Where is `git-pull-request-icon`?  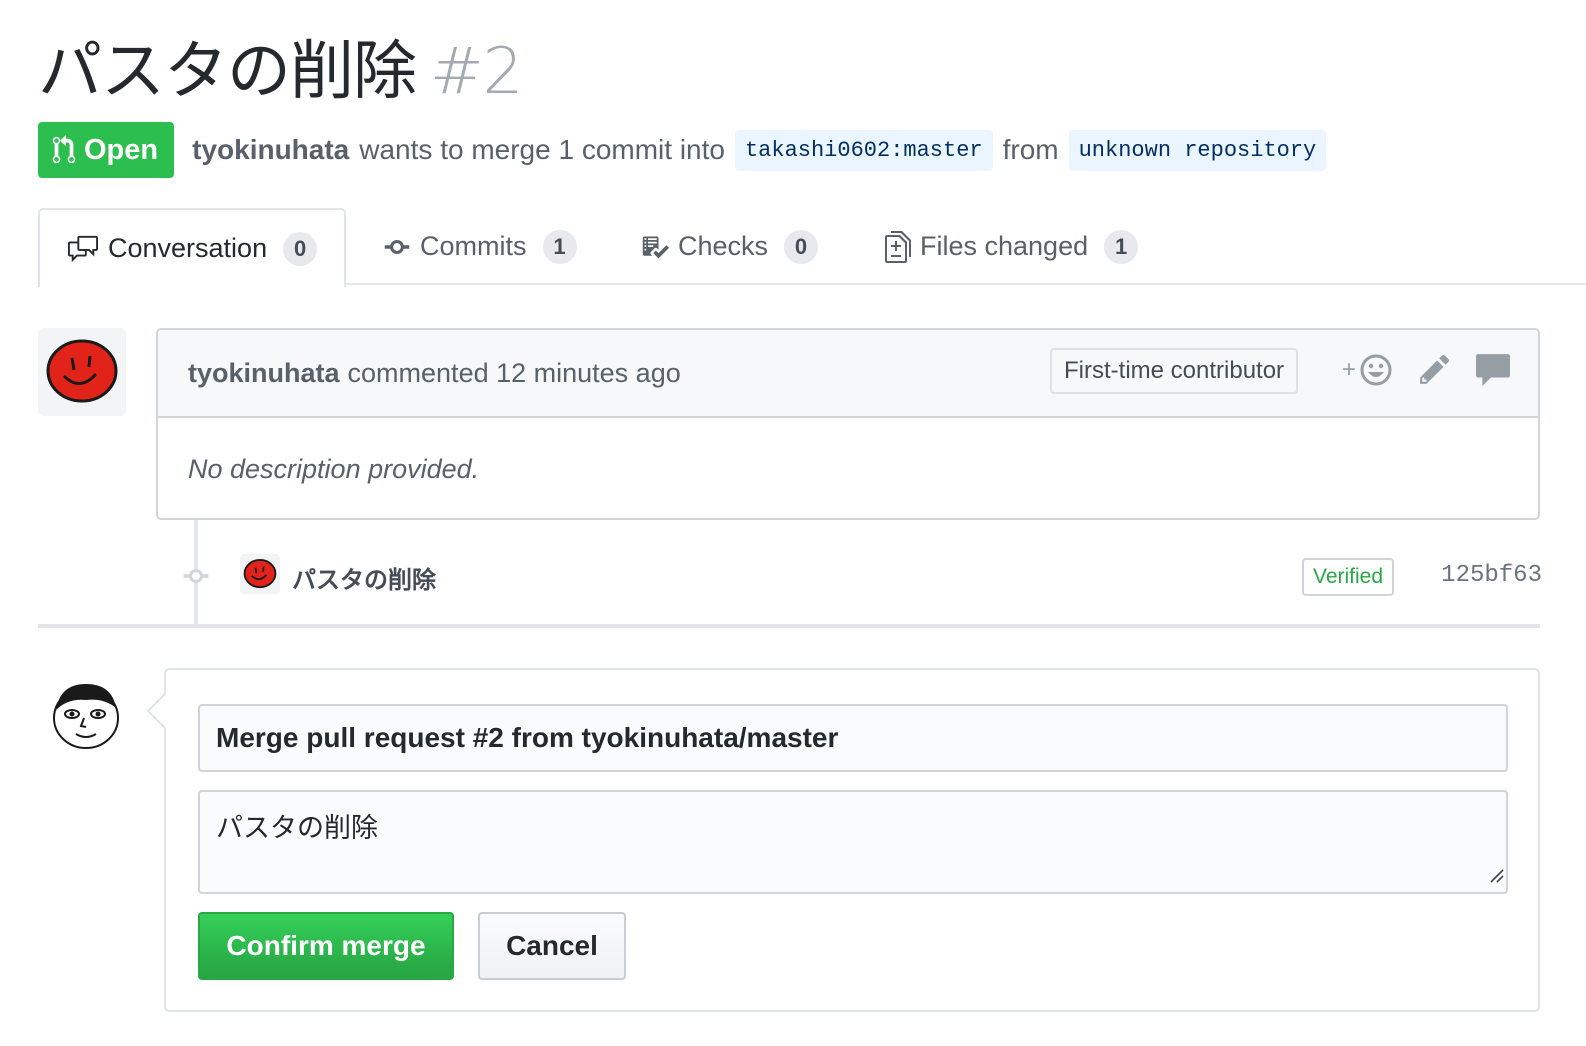
git-pull-request-icon is located at coordinates (64, 149).